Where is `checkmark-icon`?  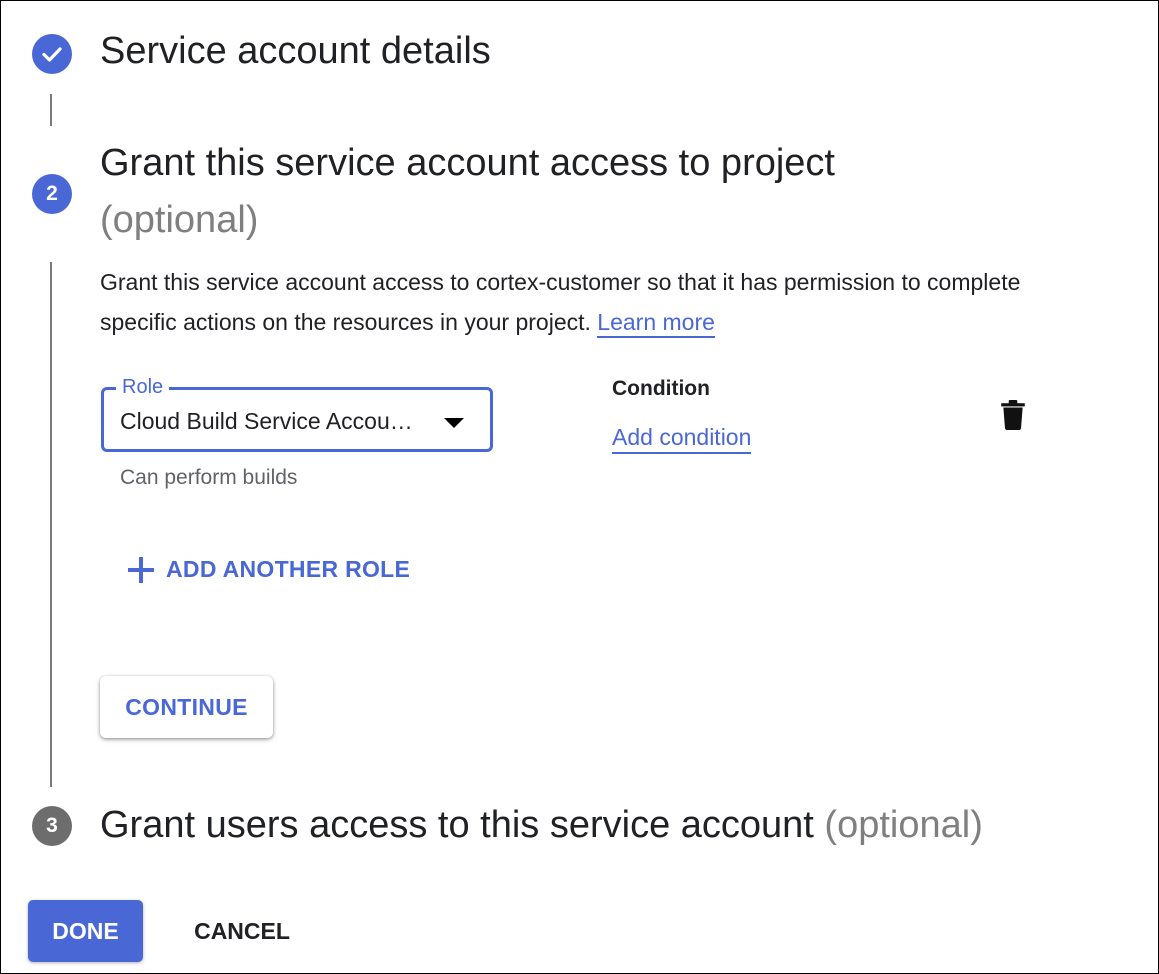 checkmark-icon is located at coordinates (52, 54).